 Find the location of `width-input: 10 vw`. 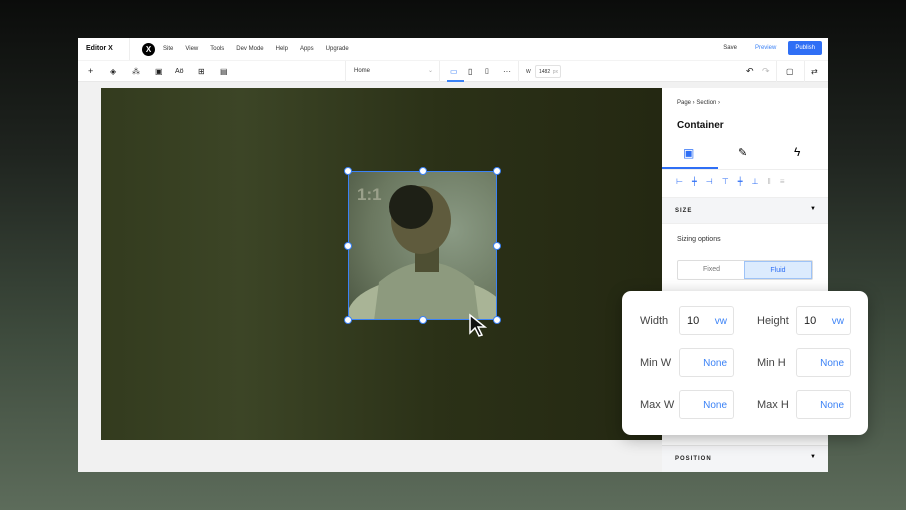

width-input: 10 vw is located at coordinates (706, 320).